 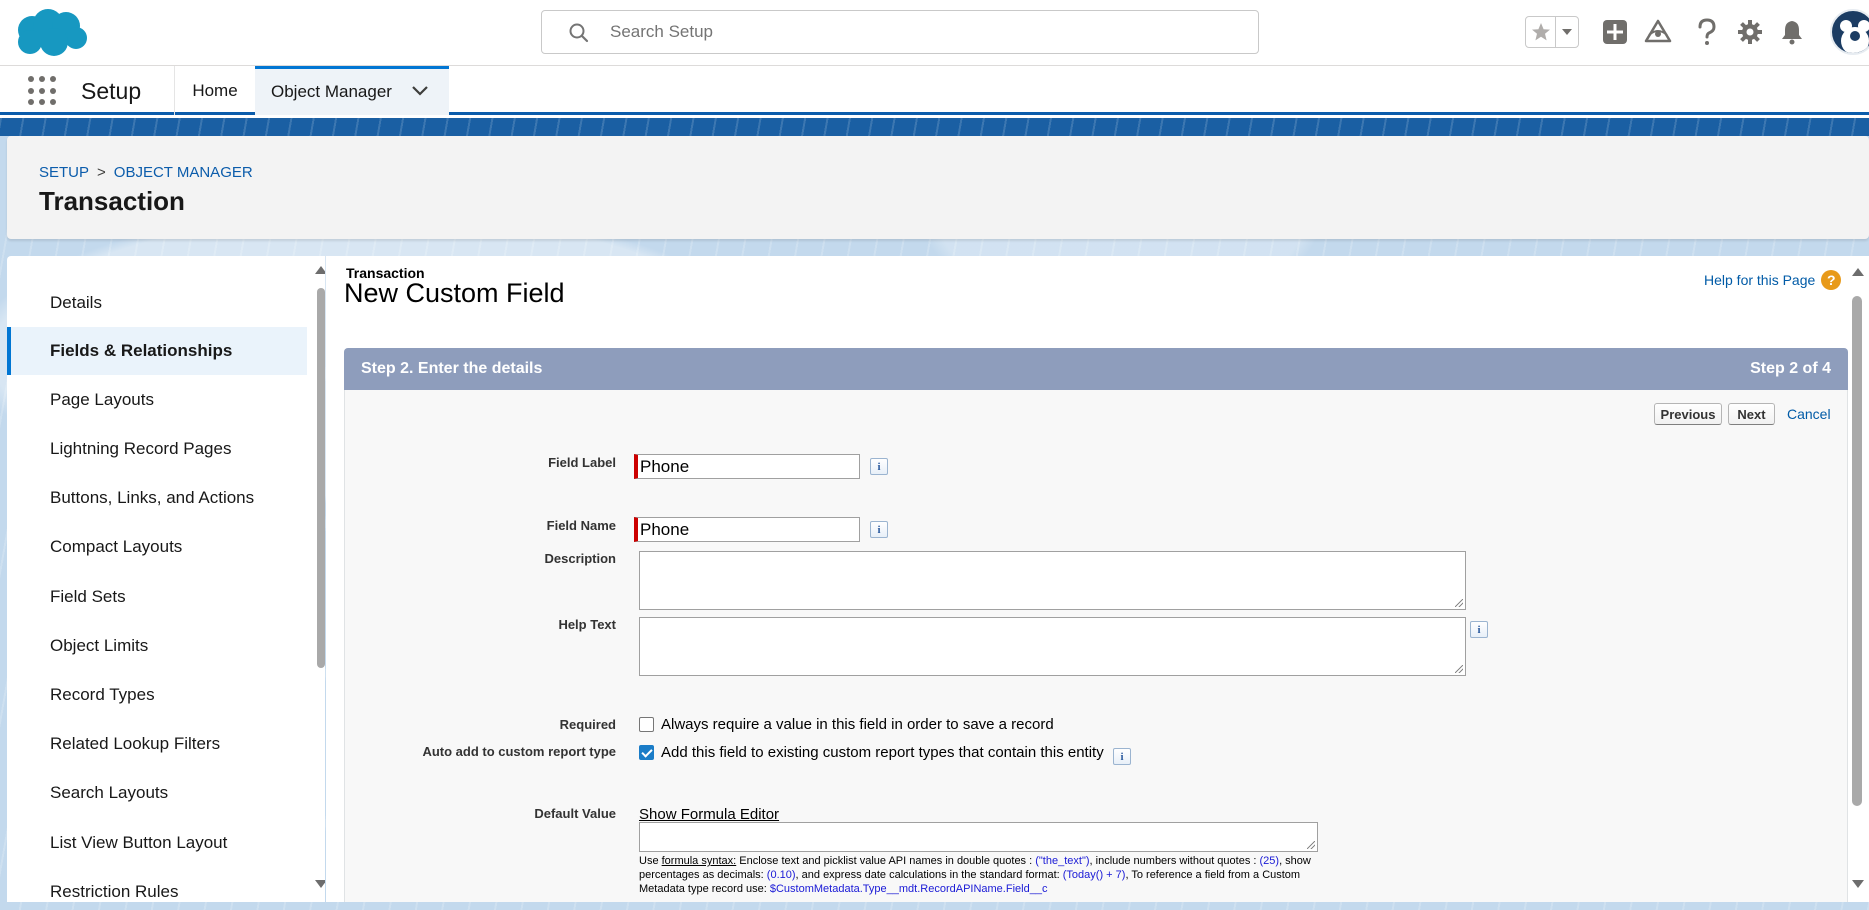 I want to click on add-icon, so click(x=1615, y=32).